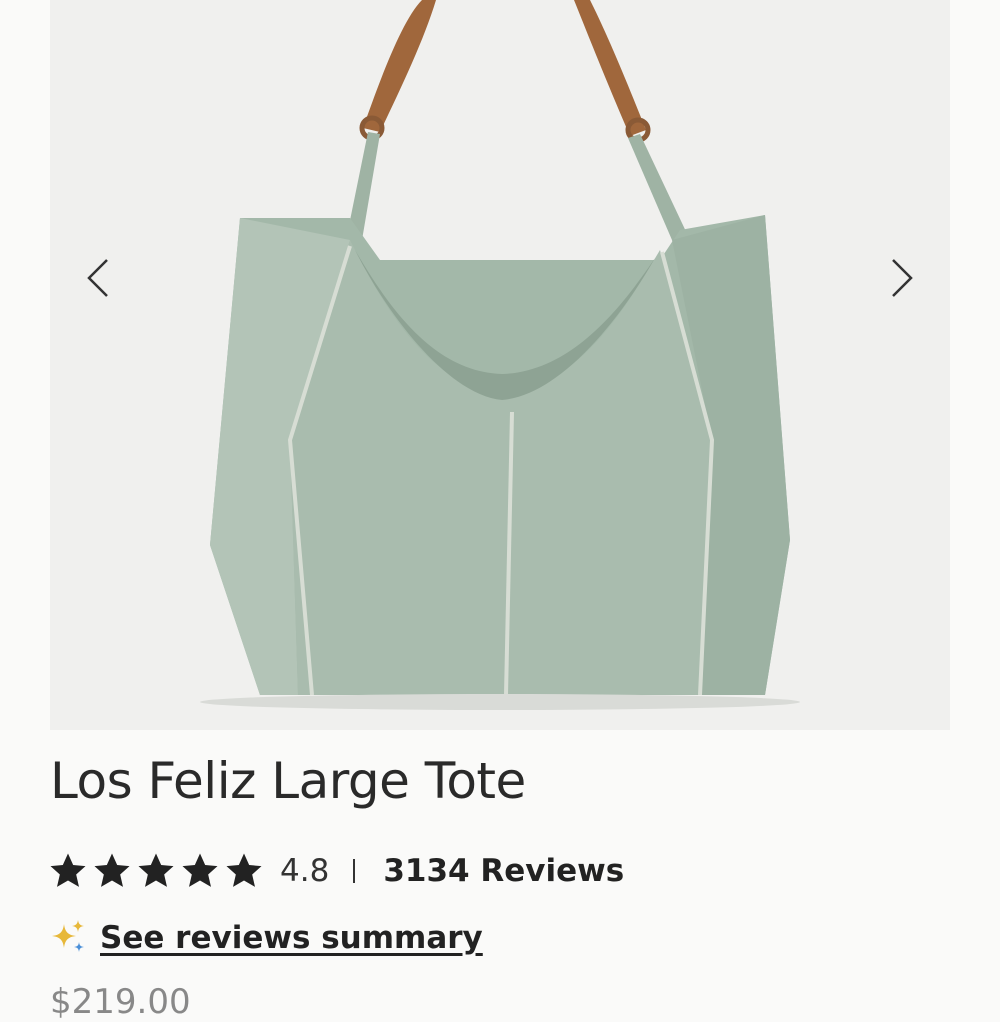  Describe the element at coordinates (354, 871) in the screenshot. I see `divider` at that location.